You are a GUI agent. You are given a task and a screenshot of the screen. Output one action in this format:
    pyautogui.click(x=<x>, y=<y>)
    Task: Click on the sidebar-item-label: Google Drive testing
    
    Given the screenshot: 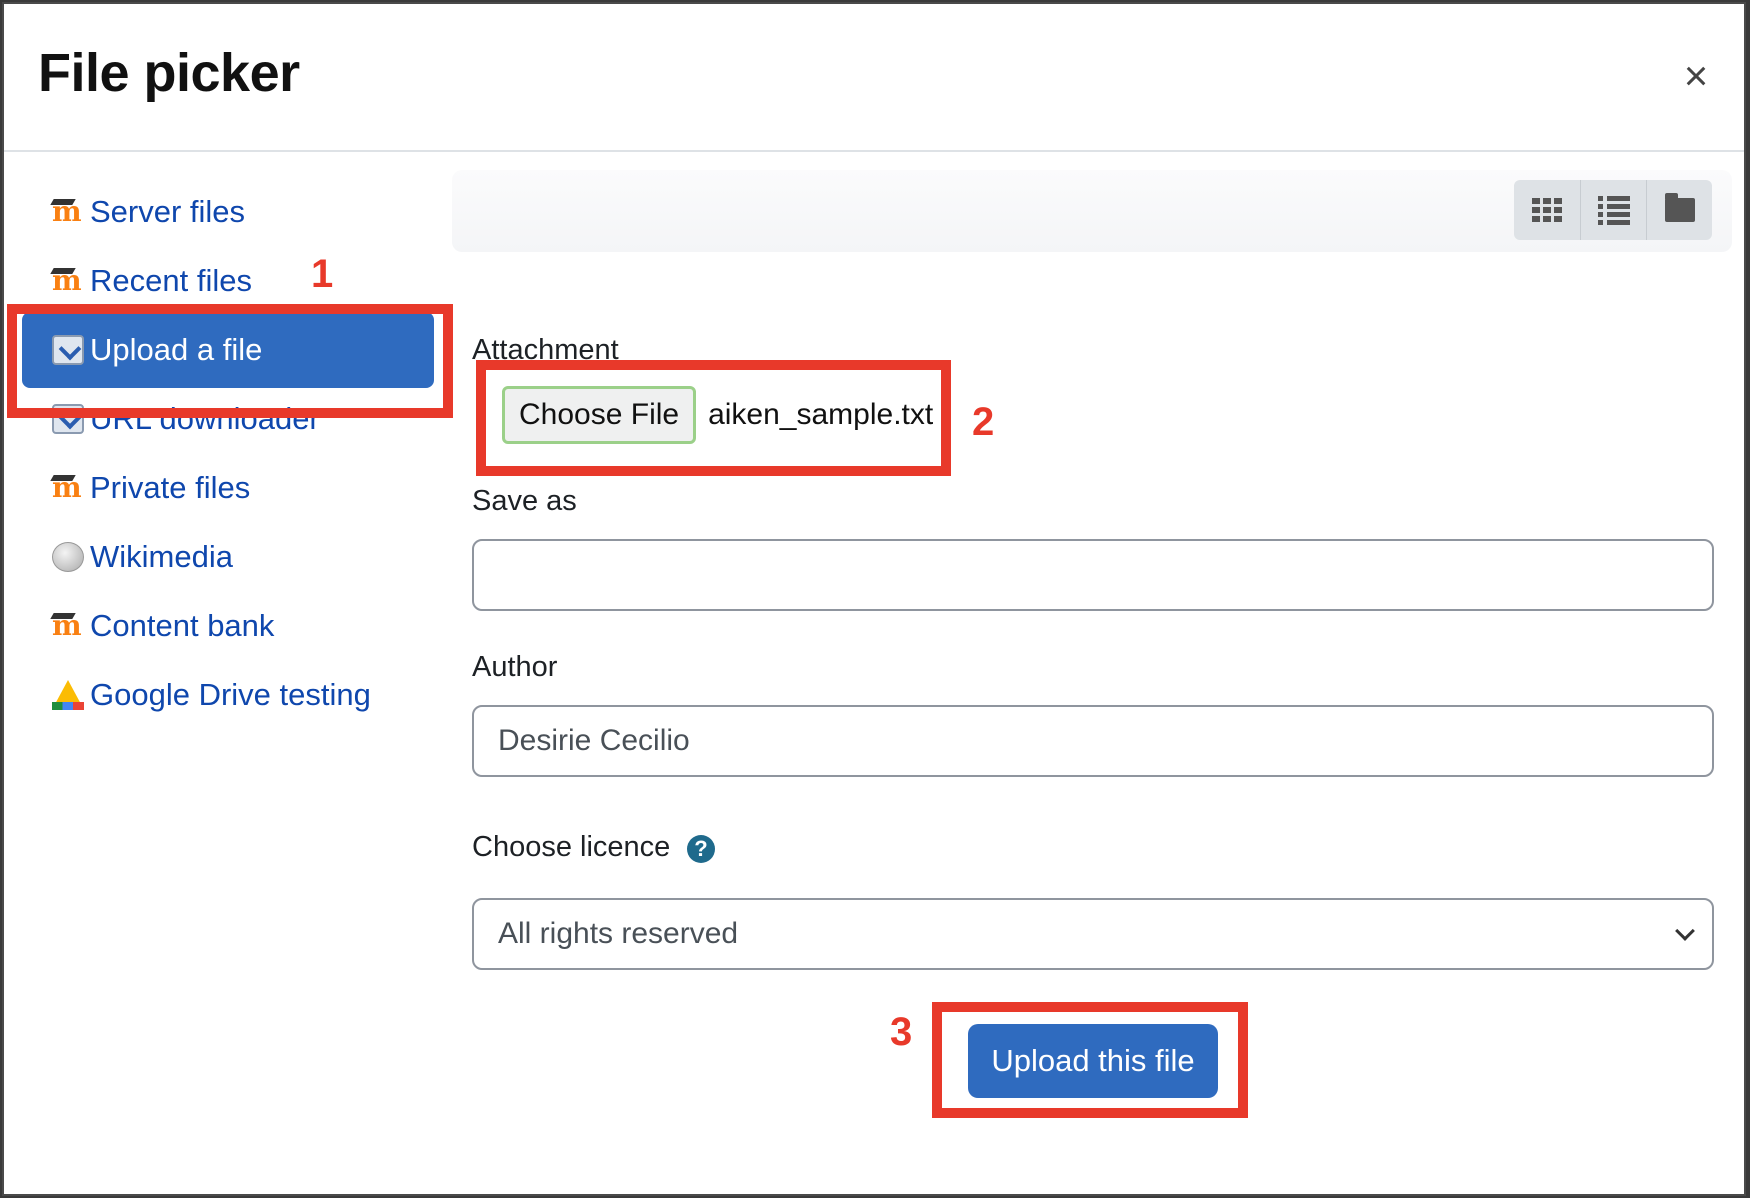 What is the action you would take?
    pyautogui.click(x=230, y=694)
    